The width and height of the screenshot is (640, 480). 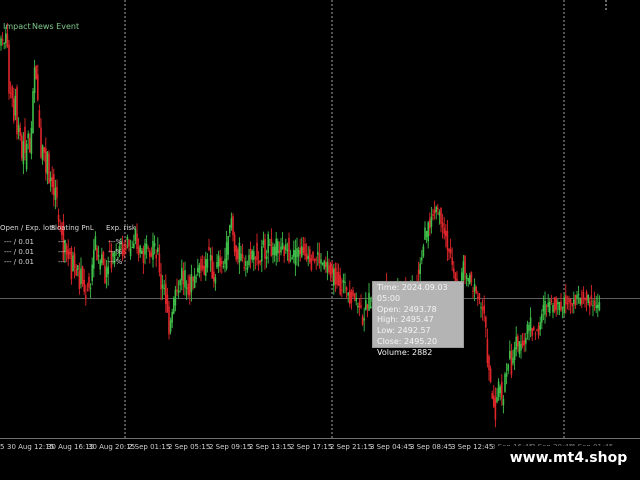 What do you see at coordinates (351, 447) in the screenshot?
I see `x-axis-label-9: 2 Sep 21:15` at bounding box center [351, 447].